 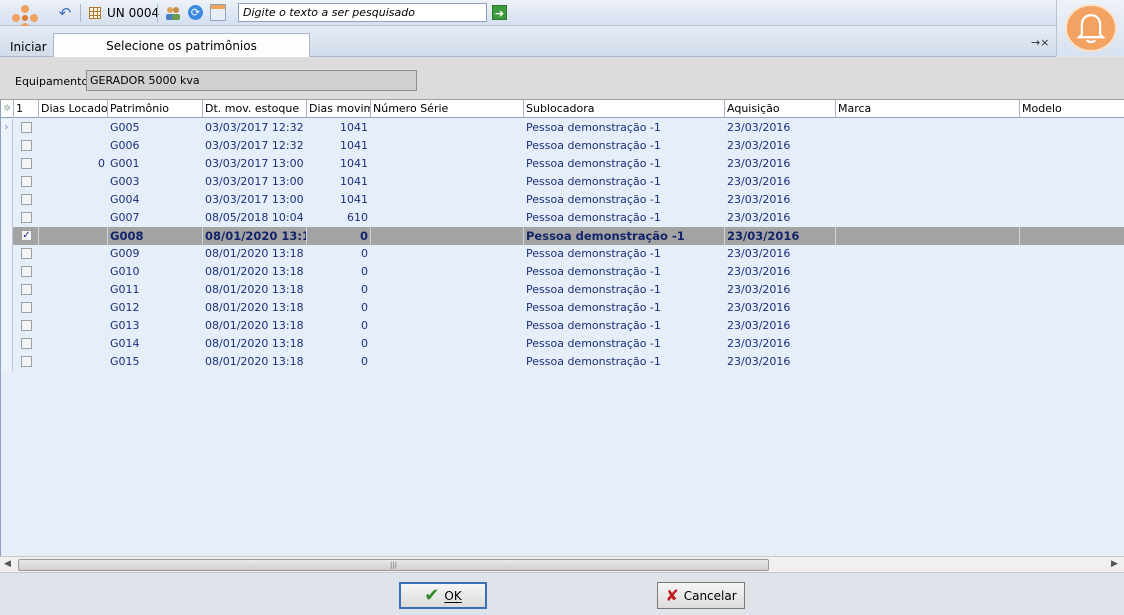 I want to click on horizontal-scrollbar: ◀ ||| ▶, so click(x=562, y=564).